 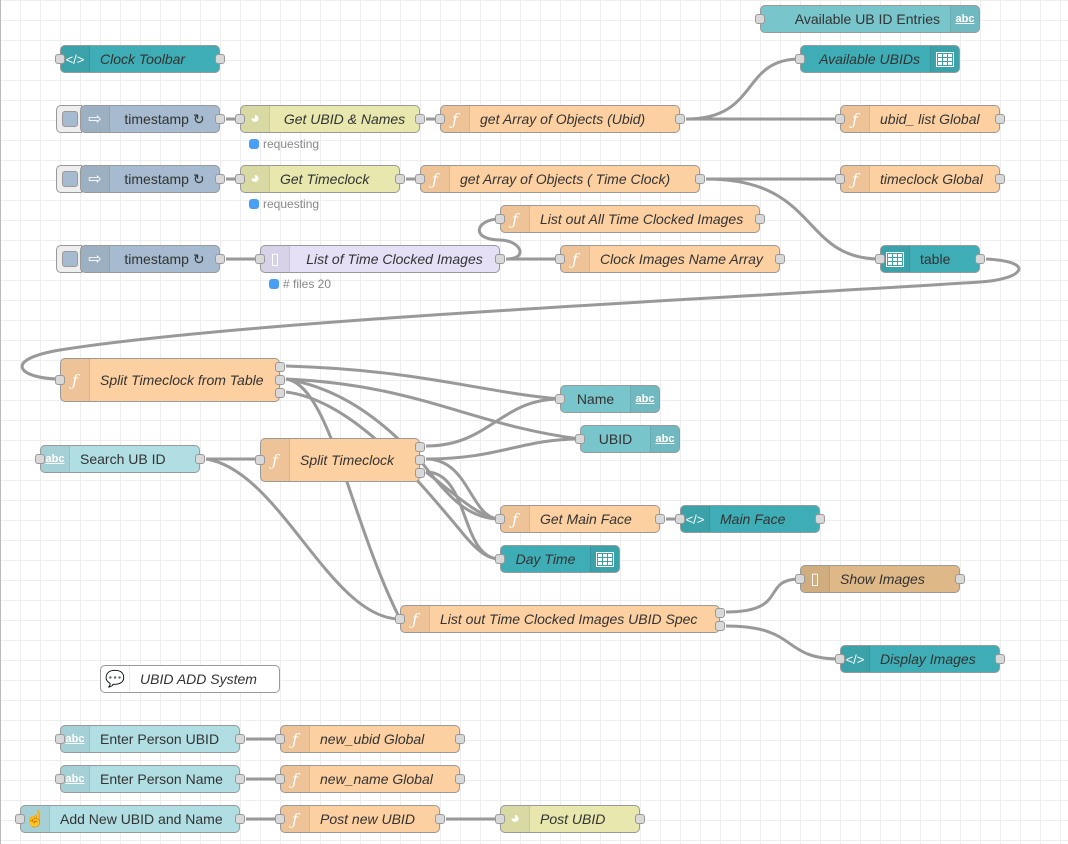 I want to click on node-post-ubid: ◕ Post UBID, so click(x=570, y=819).